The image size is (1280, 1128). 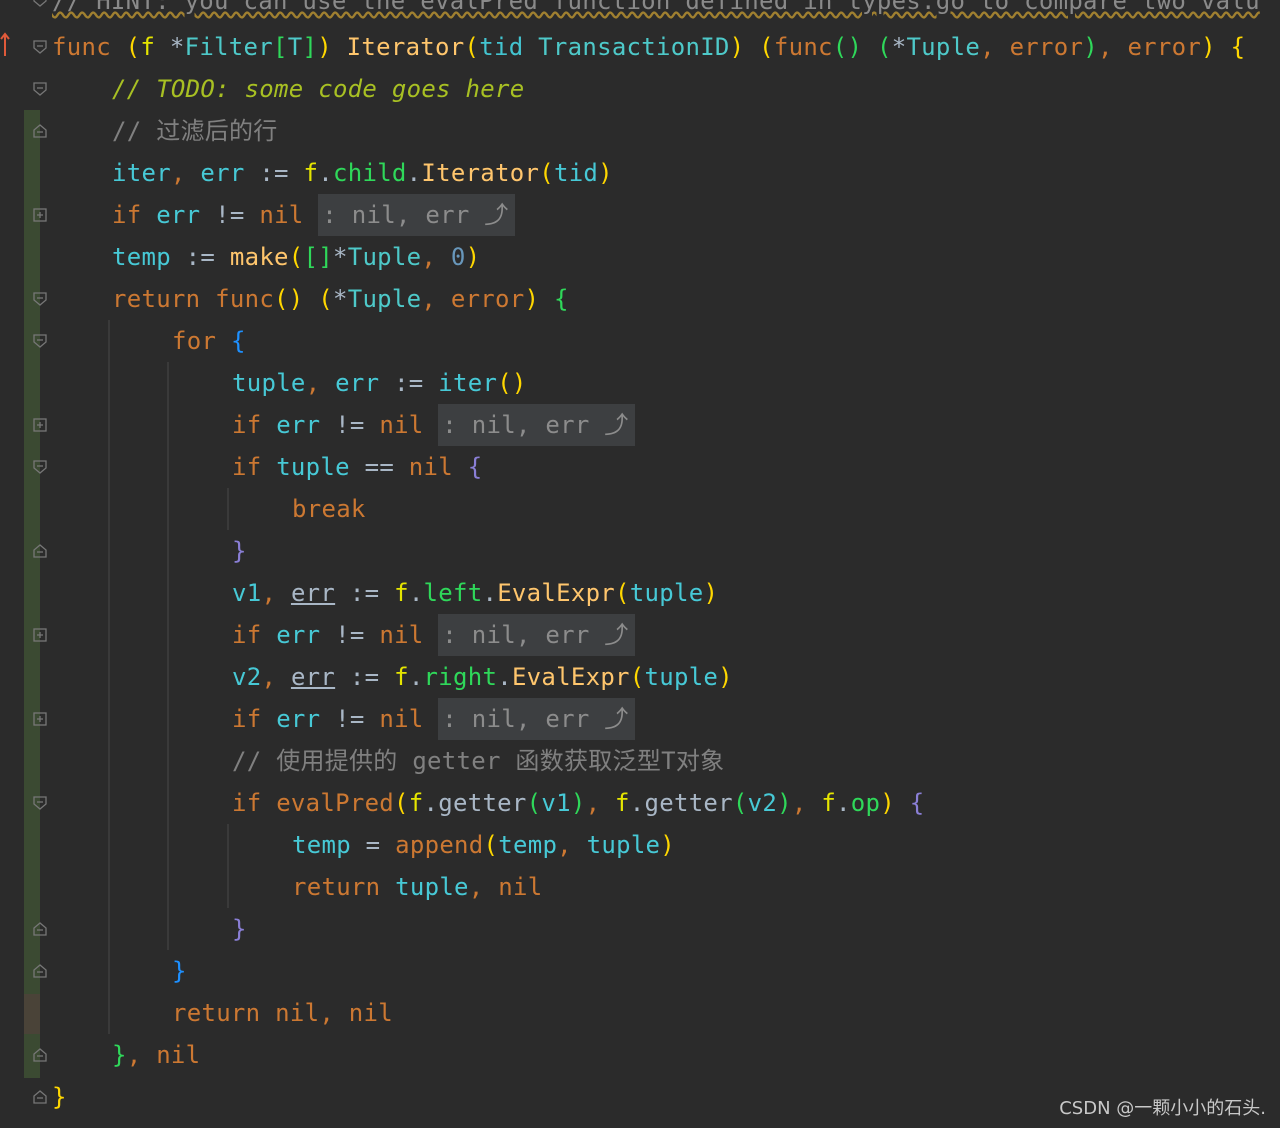 I want to click on code-line: // TODO: some code goes here, so click(x=318, y=89).